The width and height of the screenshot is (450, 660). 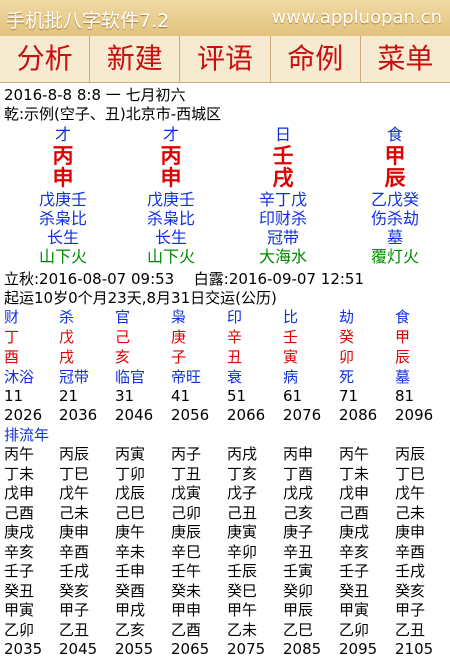 What do you see at coordinates (143, 571) in the screenshot?
I see `liunian-cell: 壬申` at bounding box center [143, 571].